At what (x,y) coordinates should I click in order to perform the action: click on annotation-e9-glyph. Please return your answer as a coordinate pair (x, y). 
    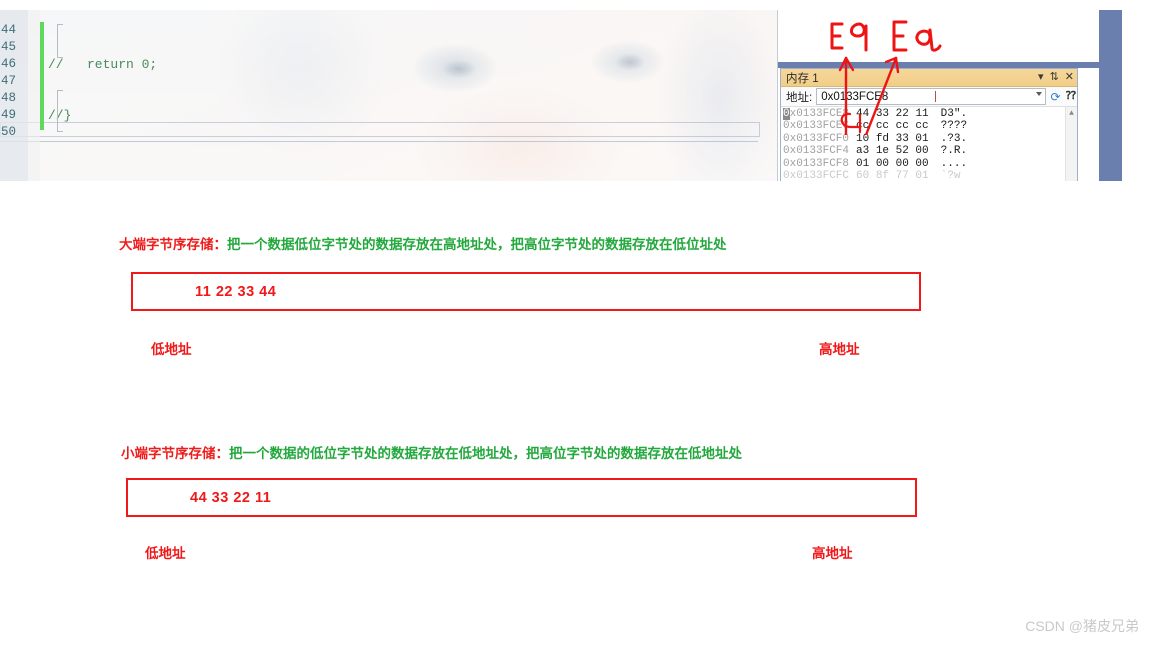
    Looking at the image, I should click on (849, 37).